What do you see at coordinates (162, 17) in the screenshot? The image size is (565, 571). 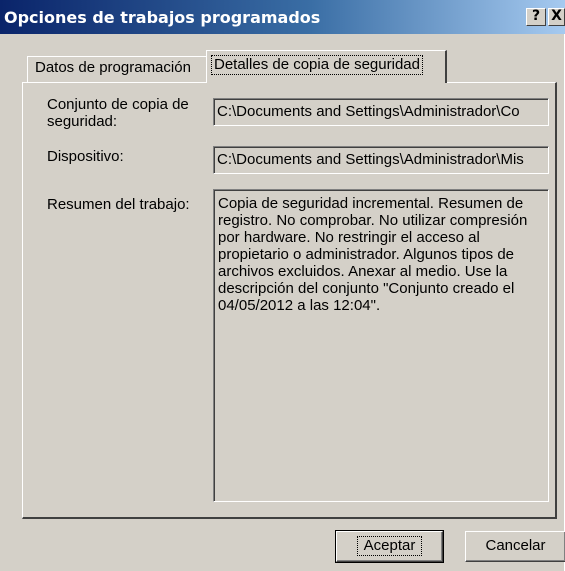 I see `window-title: Opciones de trabajos programados` at bounding box center [162, 17].